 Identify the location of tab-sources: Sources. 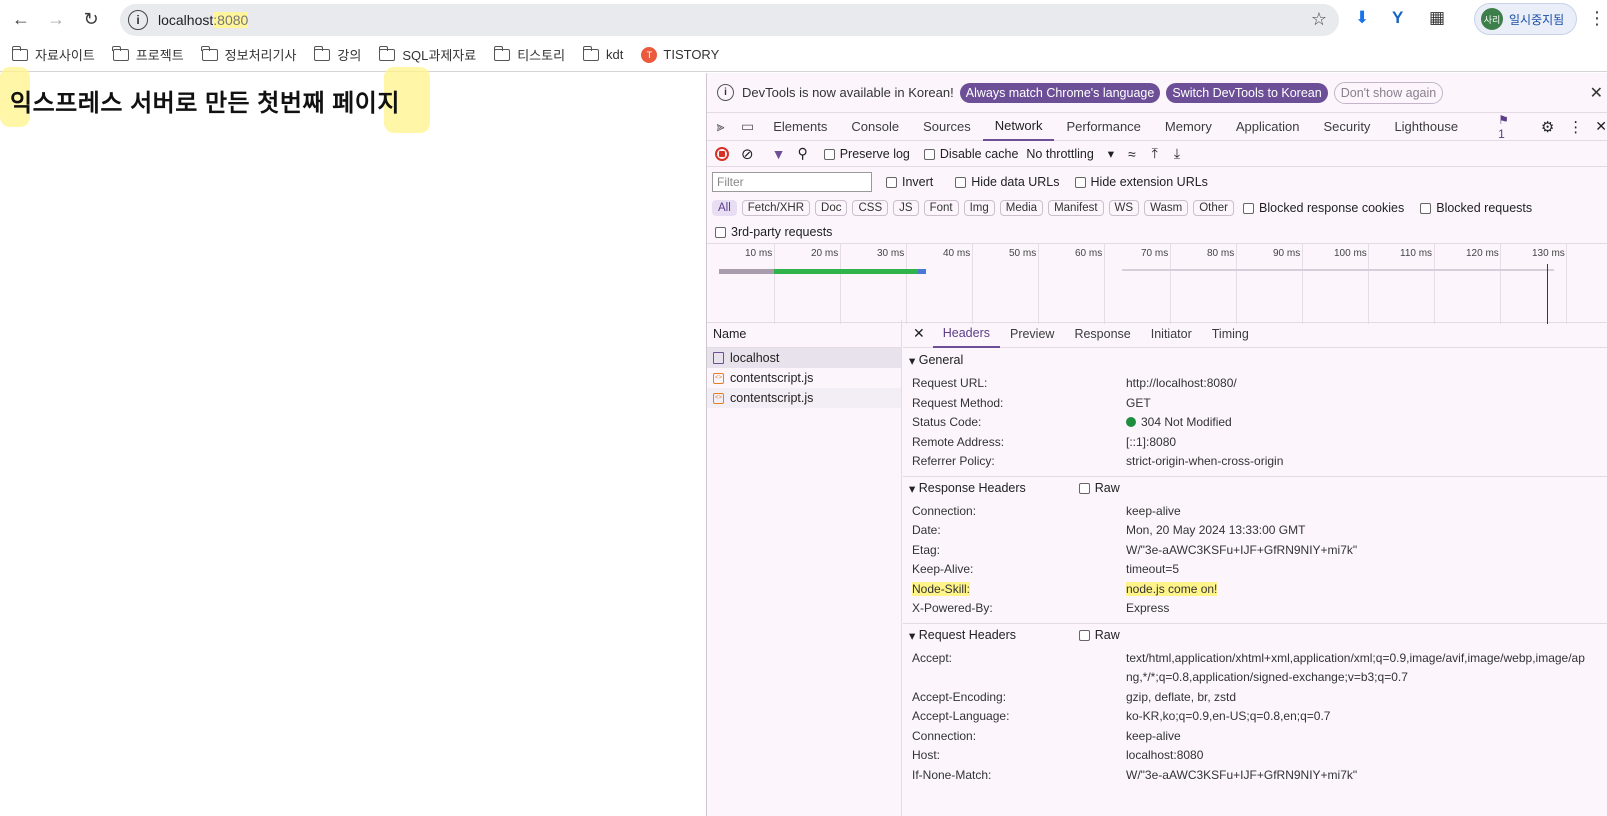
(947, 127).